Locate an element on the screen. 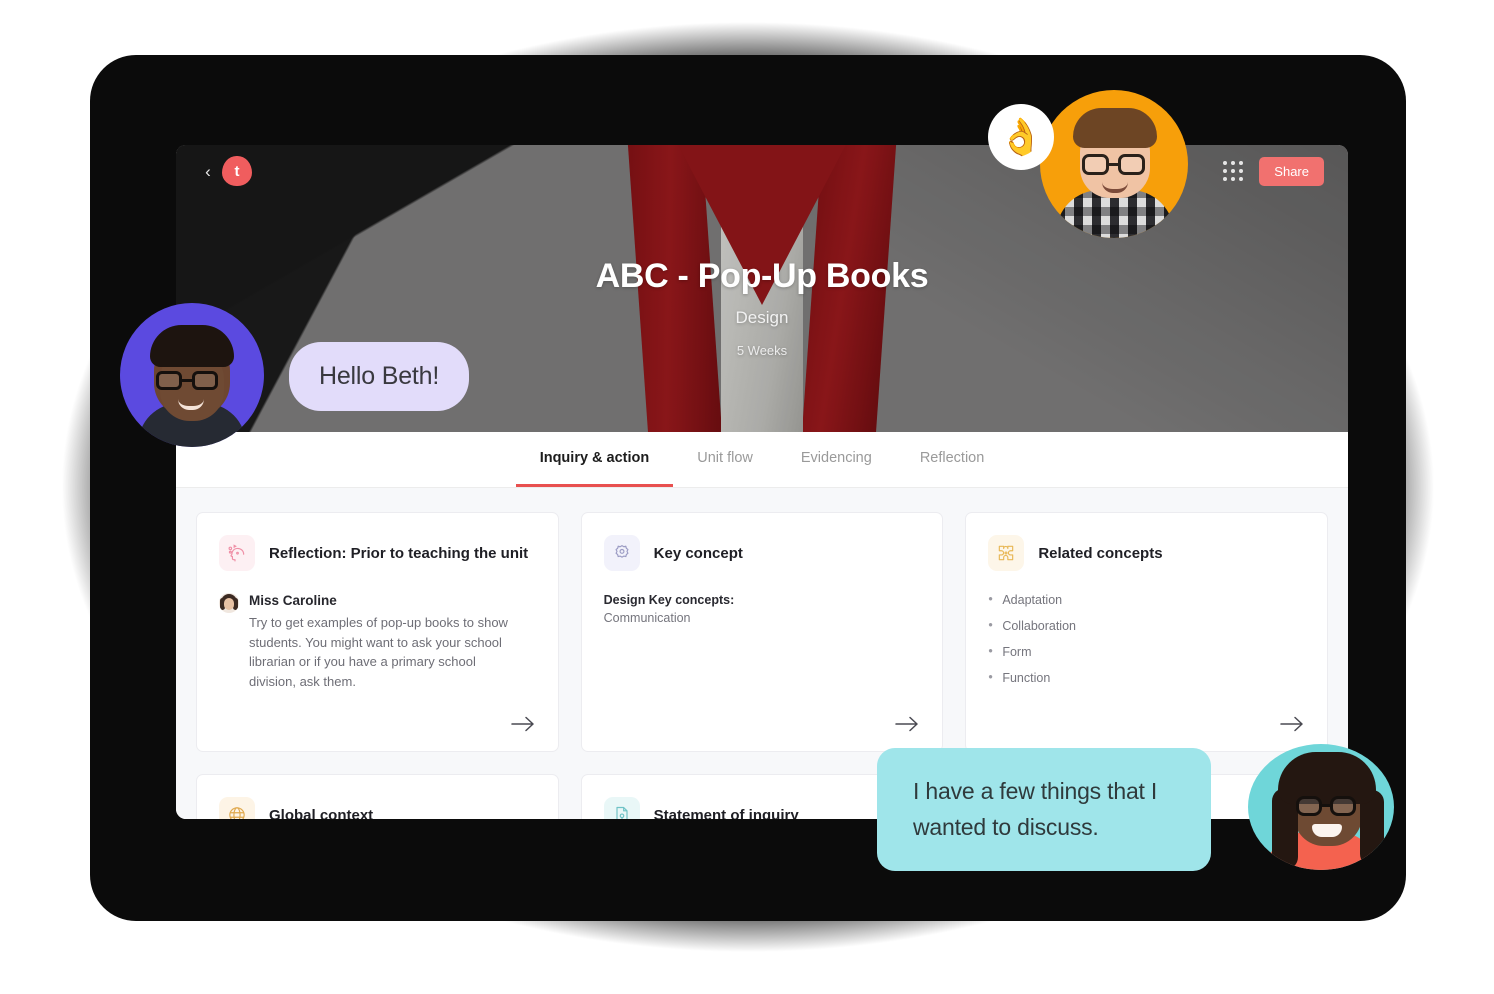 This screenshot has height=994, width=1494. card-title: Global context is located at coordinates (321, 813).